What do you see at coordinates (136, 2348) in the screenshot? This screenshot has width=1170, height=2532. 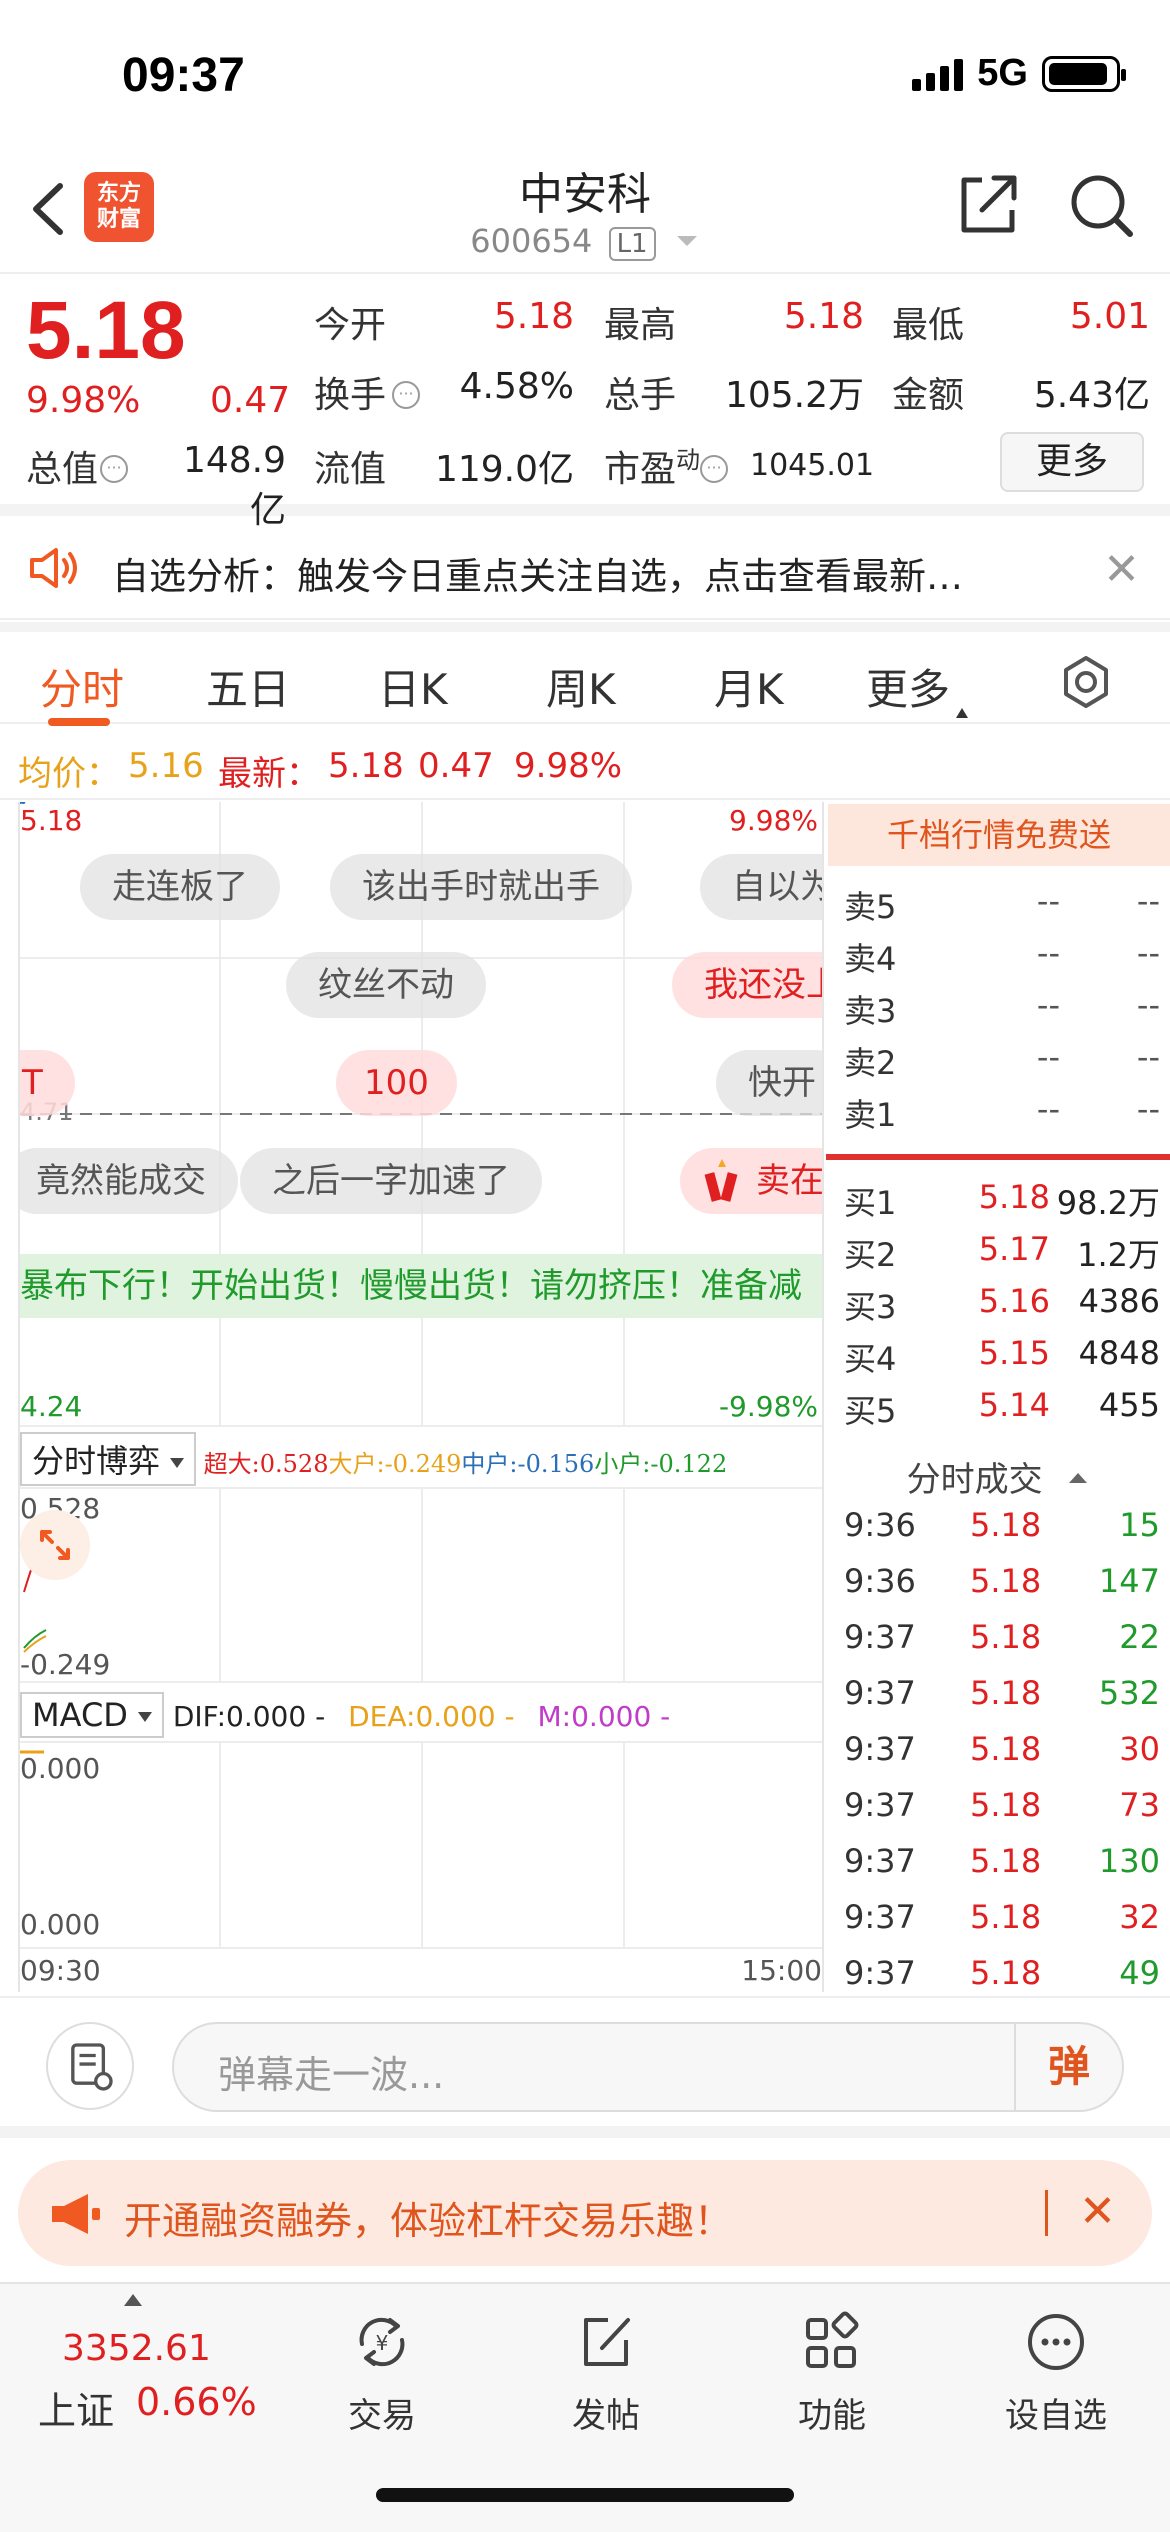 I see `index-value: 3352.61` at bounding box center [136, 2348].